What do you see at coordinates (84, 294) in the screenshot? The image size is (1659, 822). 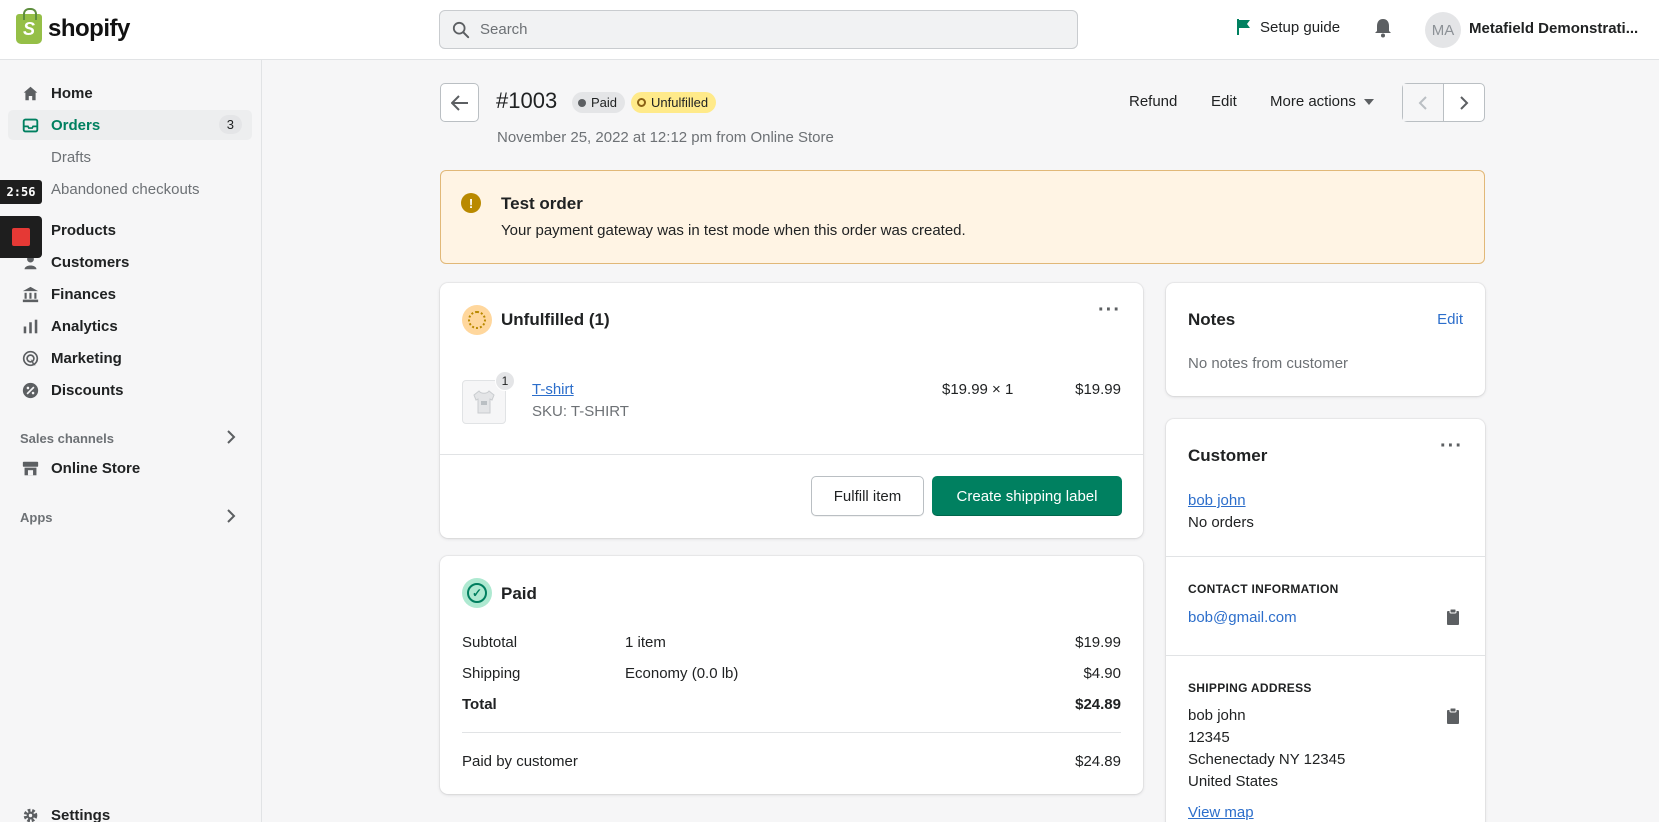 I see `sidebar-item-label: Finances` at bounding box center [84, 294].